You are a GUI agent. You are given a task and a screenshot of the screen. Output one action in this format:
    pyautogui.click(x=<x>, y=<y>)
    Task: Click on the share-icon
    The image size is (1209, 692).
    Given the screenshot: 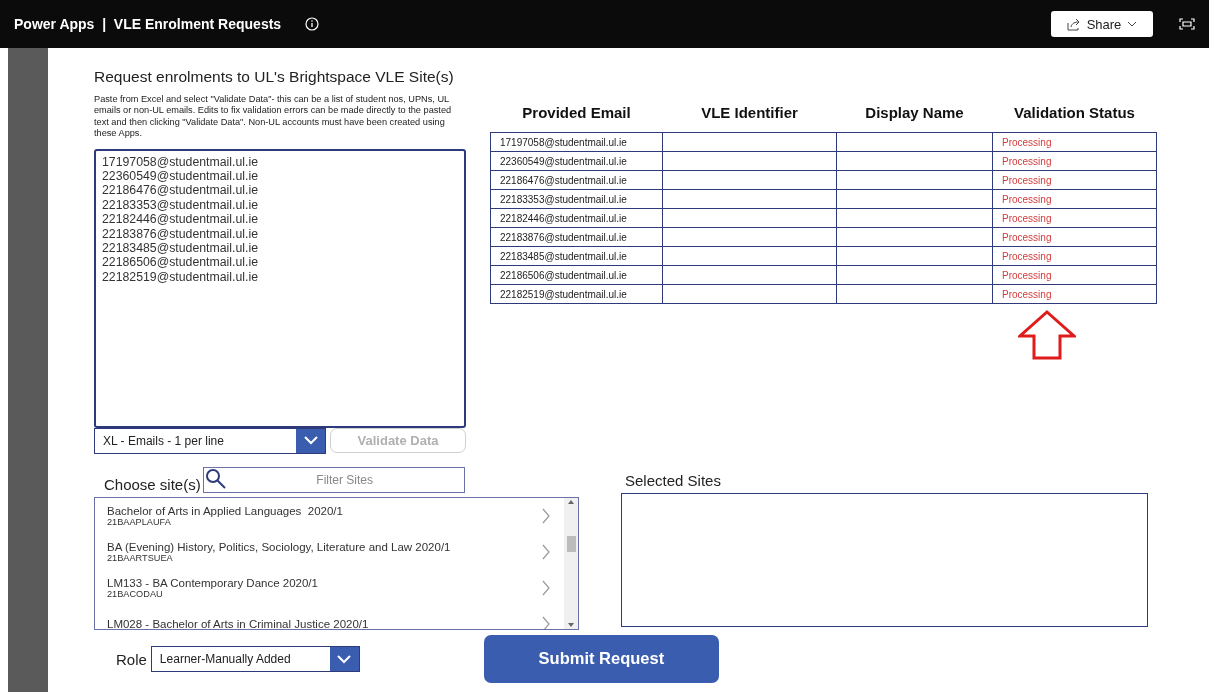 What is the action you would take?
    pyautogui.click(x=1073, y=24)
    